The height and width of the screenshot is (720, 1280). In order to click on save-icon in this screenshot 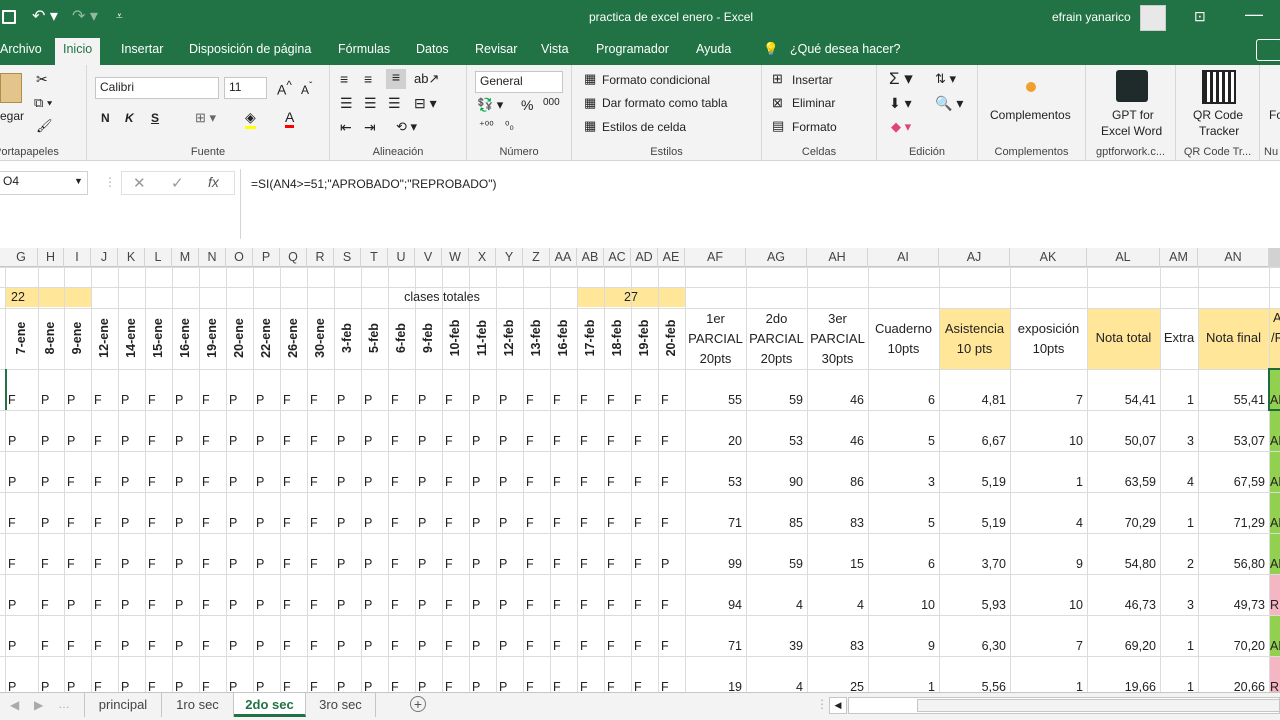, I will do `click(9, 17)`.